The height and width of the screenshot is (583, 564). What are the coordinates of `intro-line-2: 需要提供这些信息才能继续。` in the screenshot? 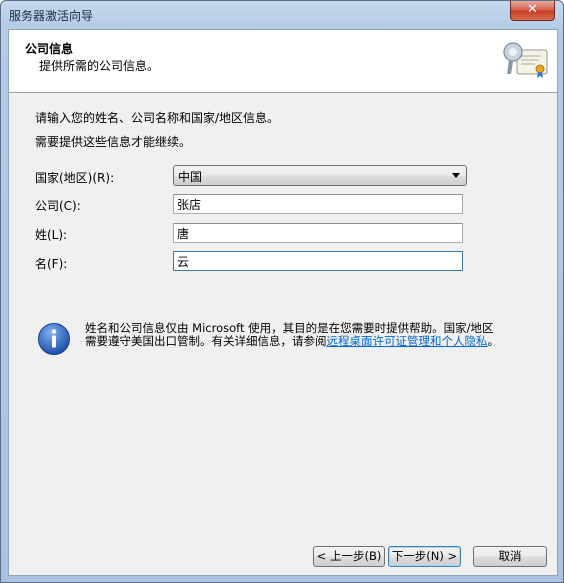 It's located at (113, 142).